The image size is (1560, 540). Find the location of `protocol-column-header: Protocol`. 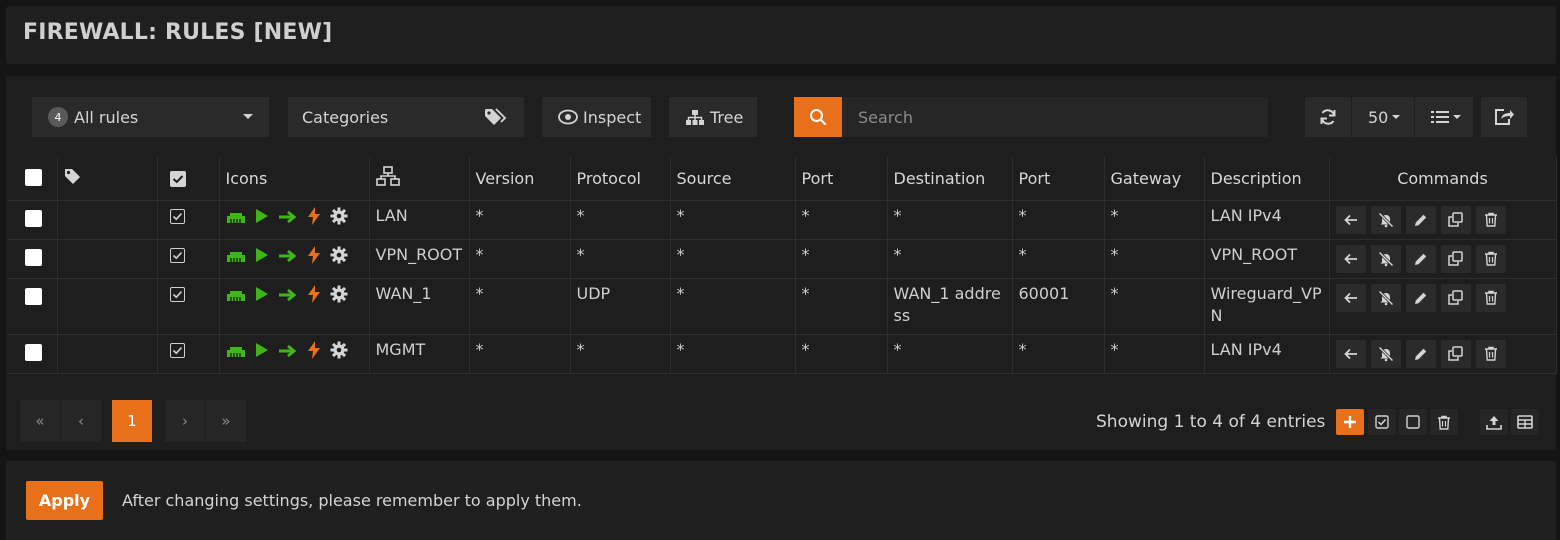

protocol-column-header: Protocol is located at coordinates (620, 179).